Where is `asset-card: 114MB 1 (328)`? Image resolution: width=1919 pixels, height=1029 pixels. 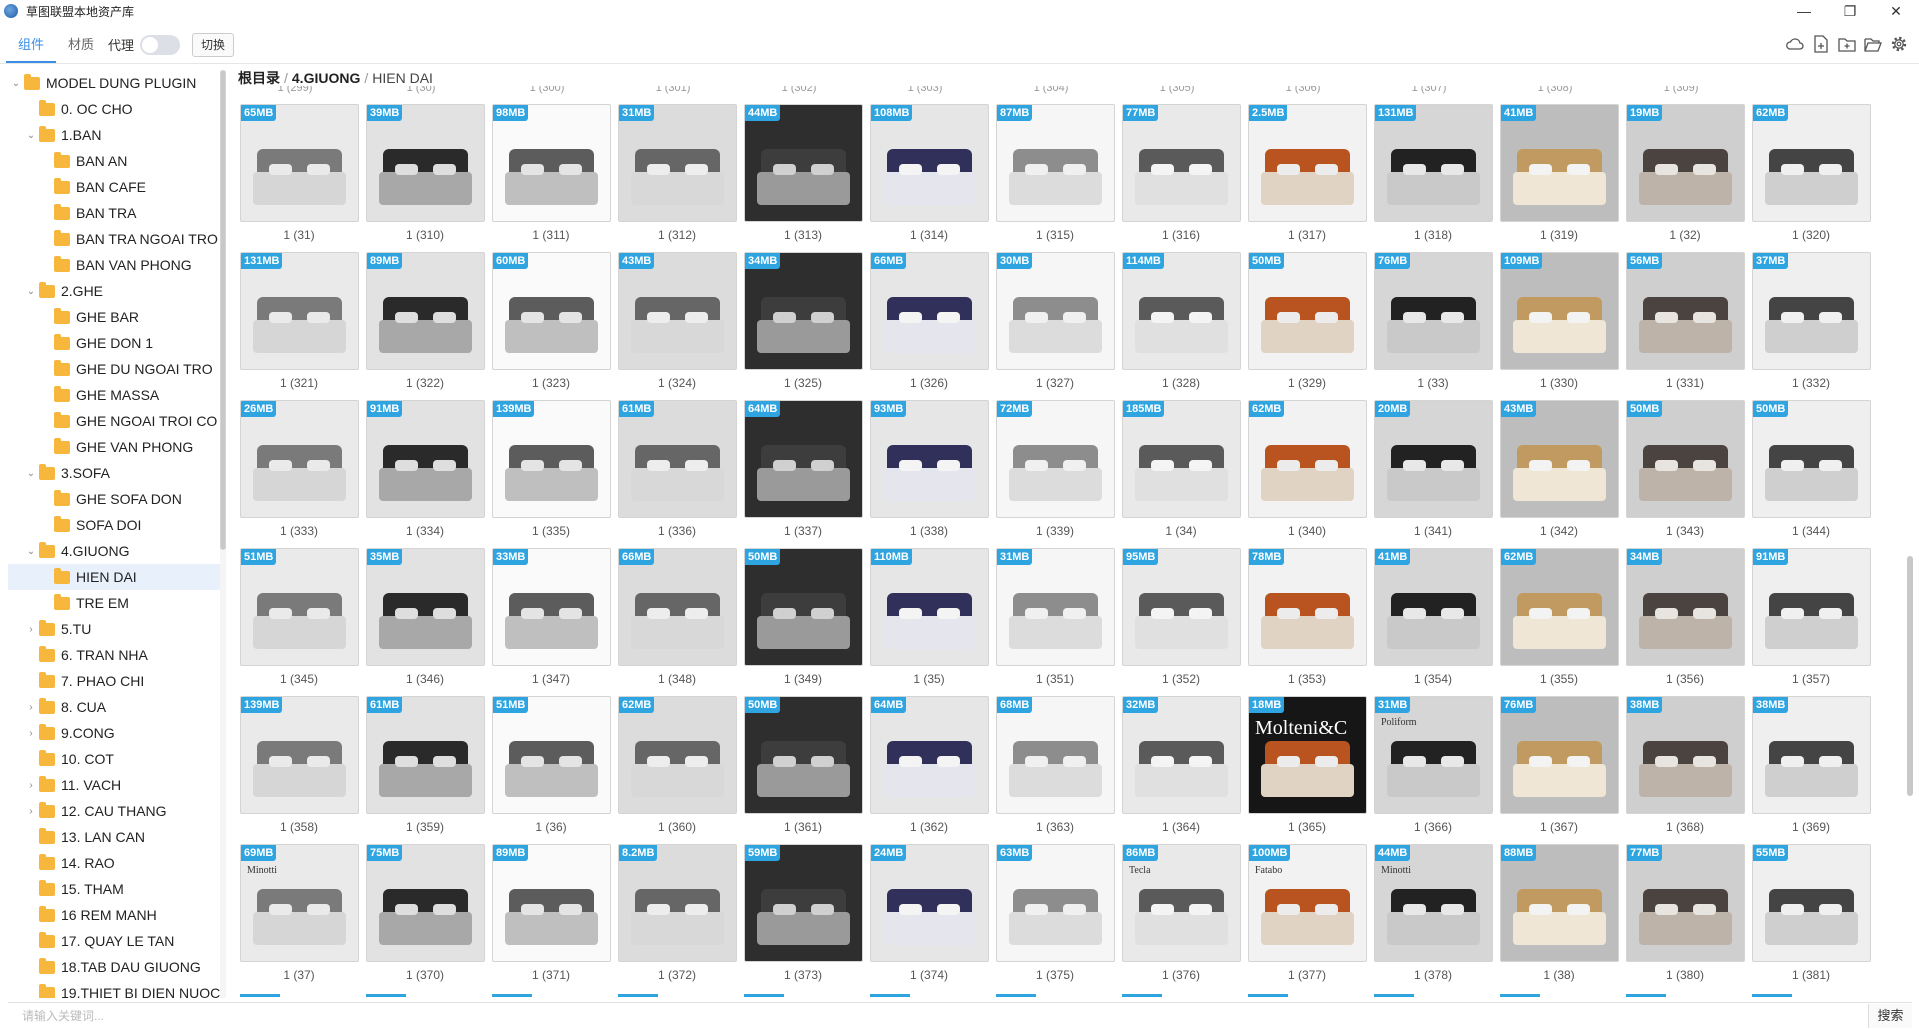 asset-card: 114MB 1 (328) is located at coordinates (1181, 326).